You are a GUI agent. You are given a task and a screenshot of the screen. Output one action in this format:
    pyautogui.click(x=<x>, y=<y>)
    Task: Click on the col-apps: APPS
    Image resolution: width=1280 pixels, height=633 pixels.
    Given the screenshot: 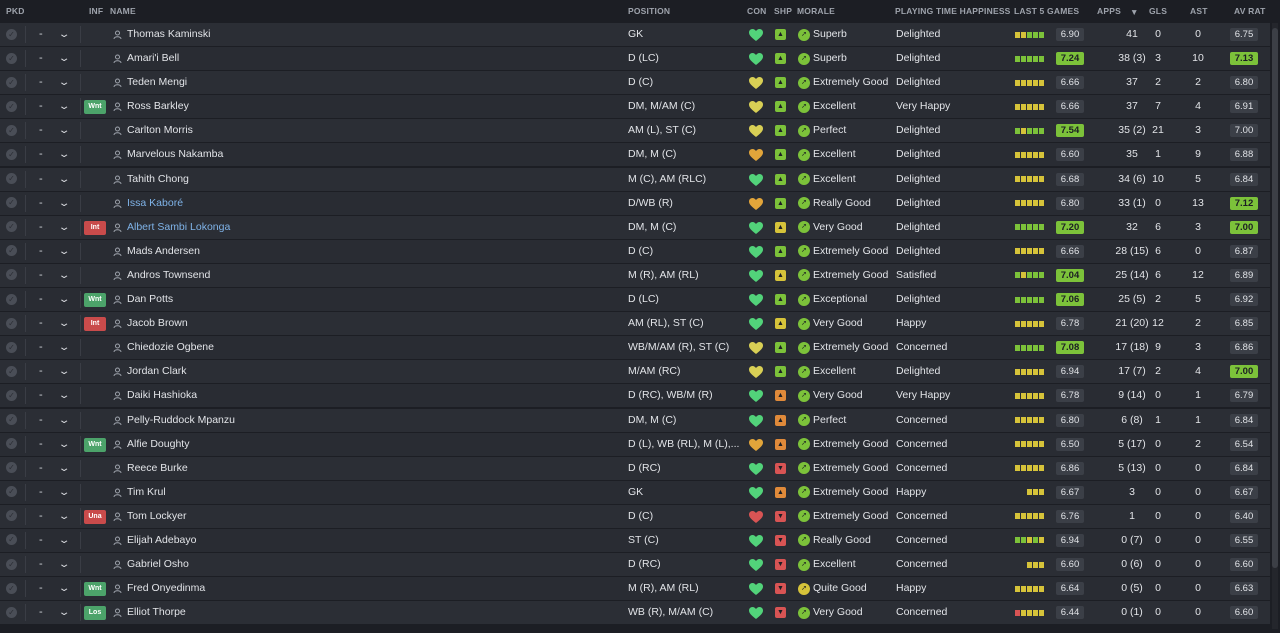 What is the action you would take?
    pyautogui.click(x=1109, y=11)
    